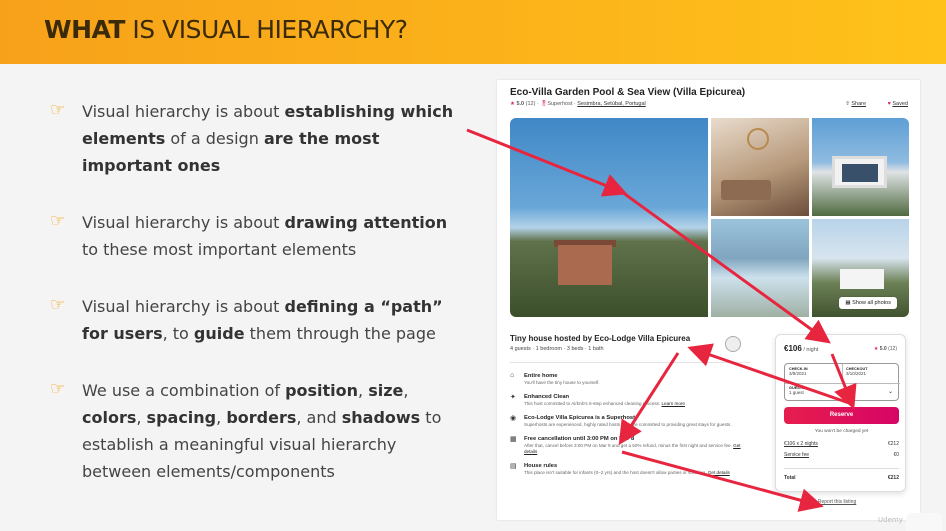 Image resolution: width=946 pixels, height=531 pixels. What do you see at coordinates (841, 415) in the screenshot?
I see `reserve-button: Reserve` at bounding box center [841, 415].